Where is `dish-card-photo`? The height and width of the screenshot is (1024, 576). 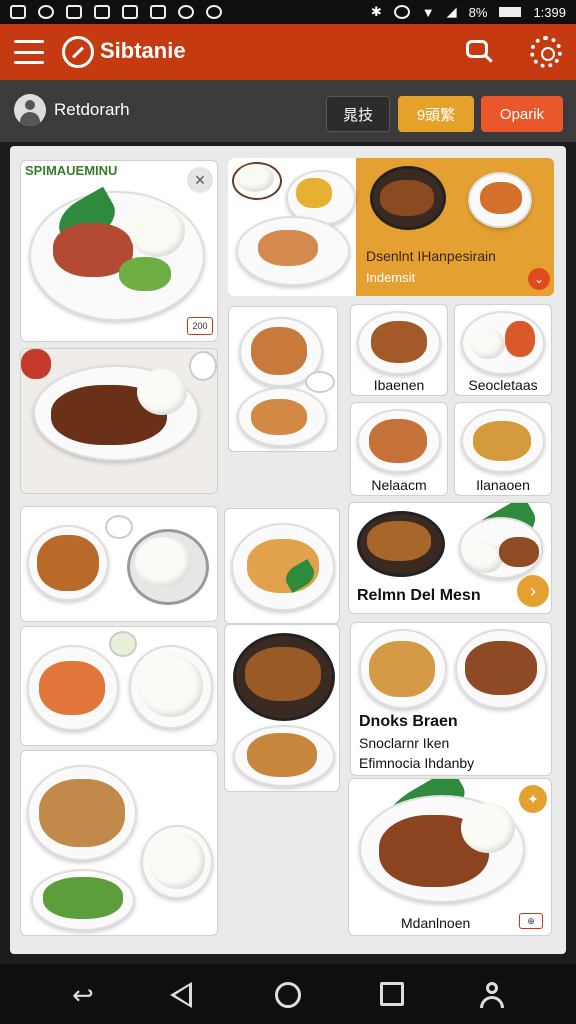
dish-card-photo is located at coordinates (119, 421).